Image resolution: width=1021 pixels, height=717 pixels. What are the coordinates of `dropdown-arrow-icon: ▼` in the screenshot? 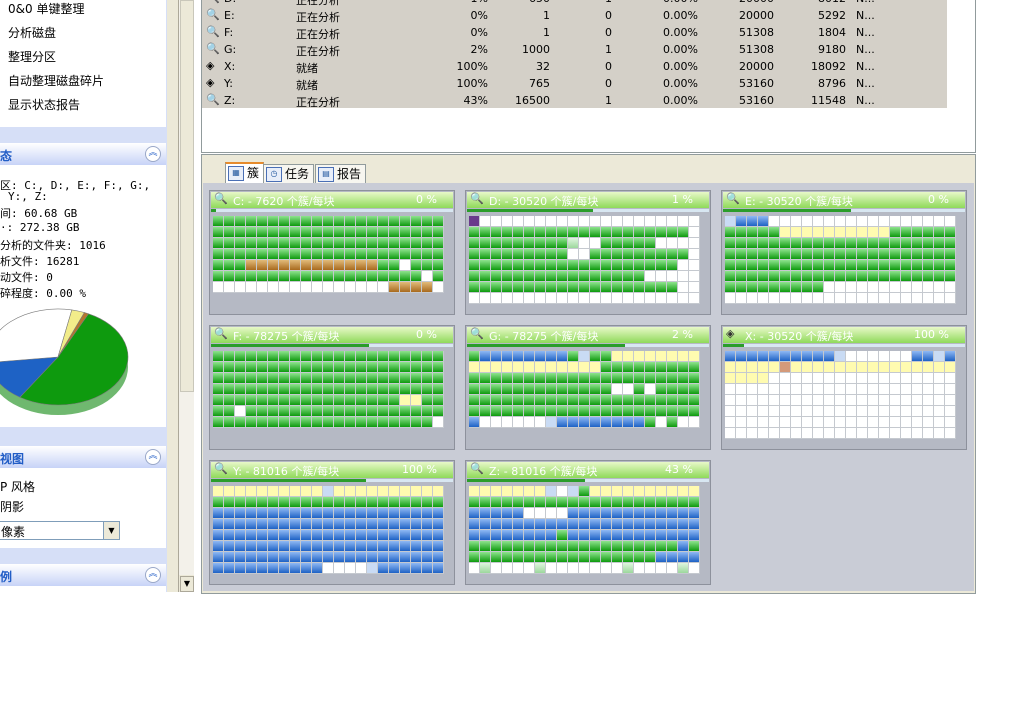 It's located at (111, 530).